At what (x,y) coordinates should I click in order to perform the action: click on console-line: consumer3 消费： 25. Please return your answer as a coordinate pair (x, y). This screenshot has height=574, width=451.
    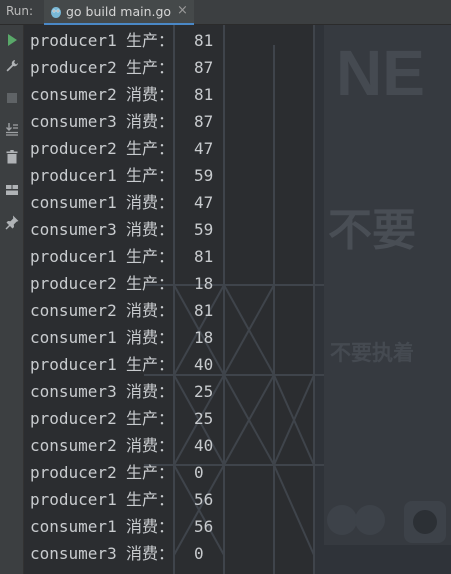
    Looking at the image, I should click on (121, 391).